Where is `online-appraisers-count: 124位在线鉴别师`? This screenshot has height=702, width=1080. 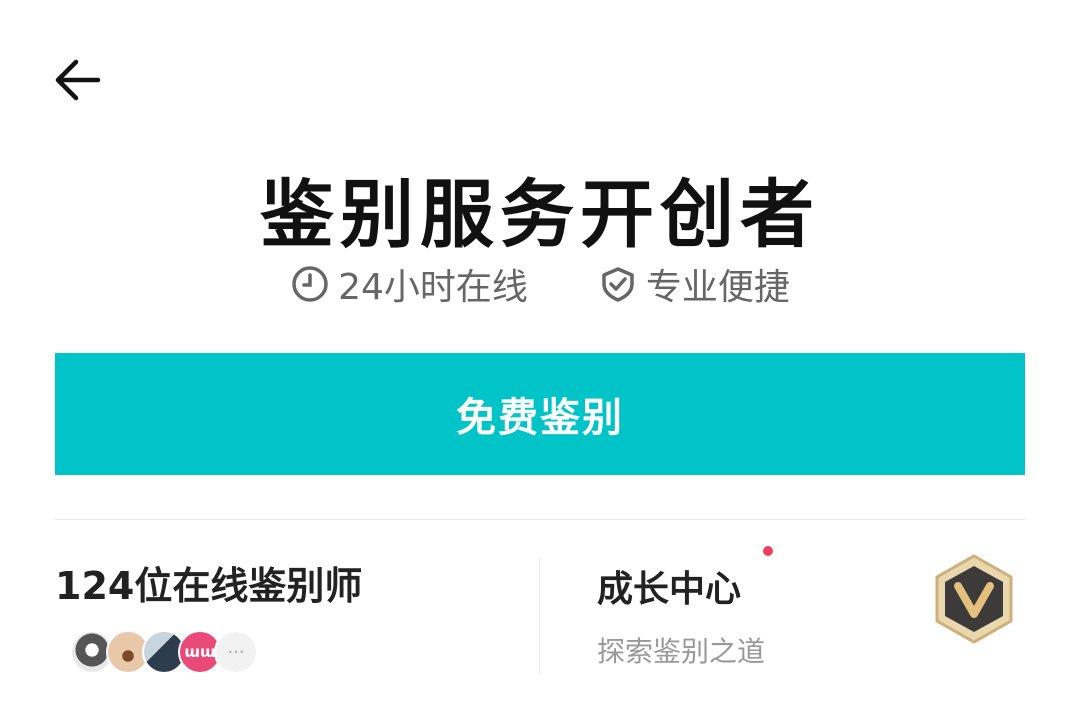
online-appraisers-count: 124位在线鉴别师 is located at coordinates (209, 586).